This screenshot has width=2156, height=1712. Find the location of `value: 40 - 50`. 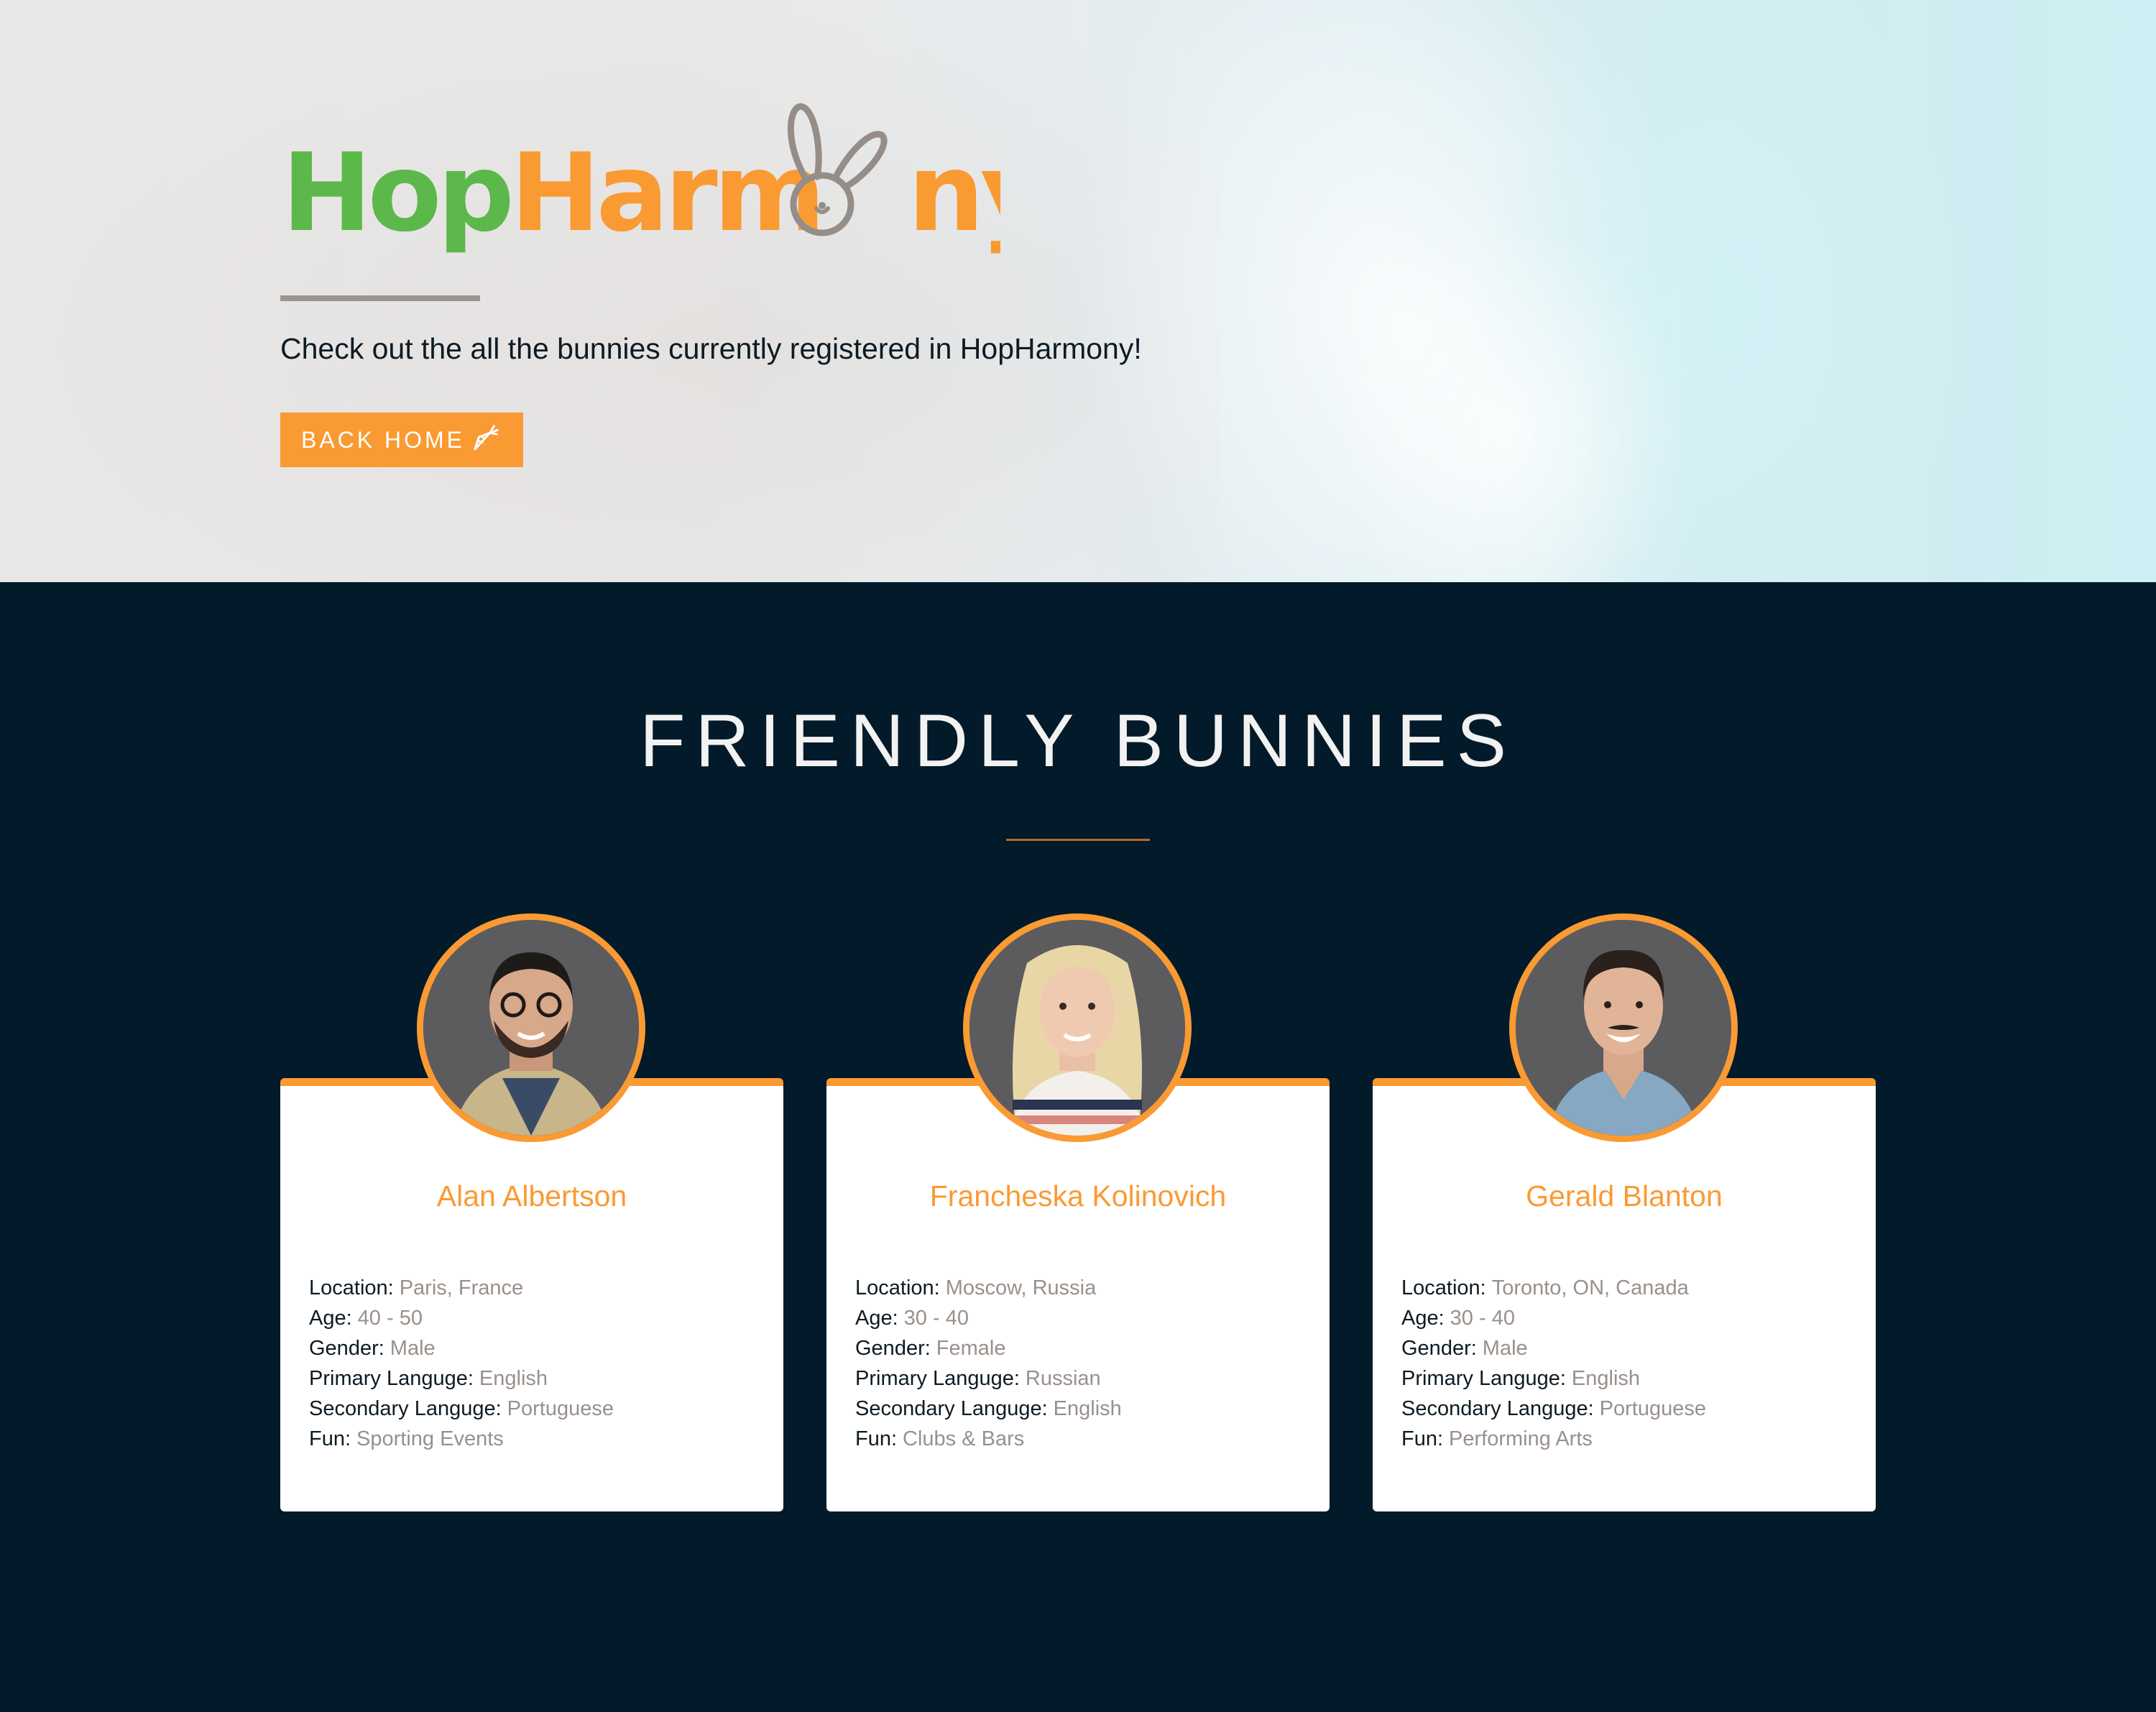

value: 40 - 50 is located at coordinates (390, 1319).